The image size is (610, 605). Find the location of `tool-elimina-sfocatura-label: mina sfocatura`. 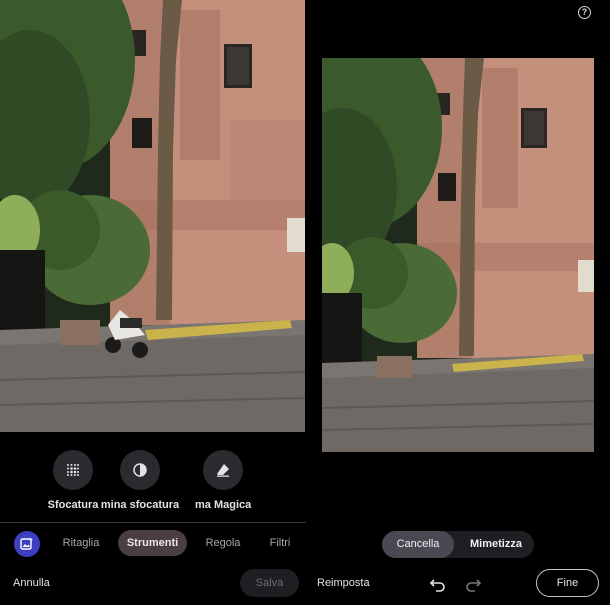

tool-elimina-sfocatura-label: mina sfocatura is located at coordinates (140, 505).